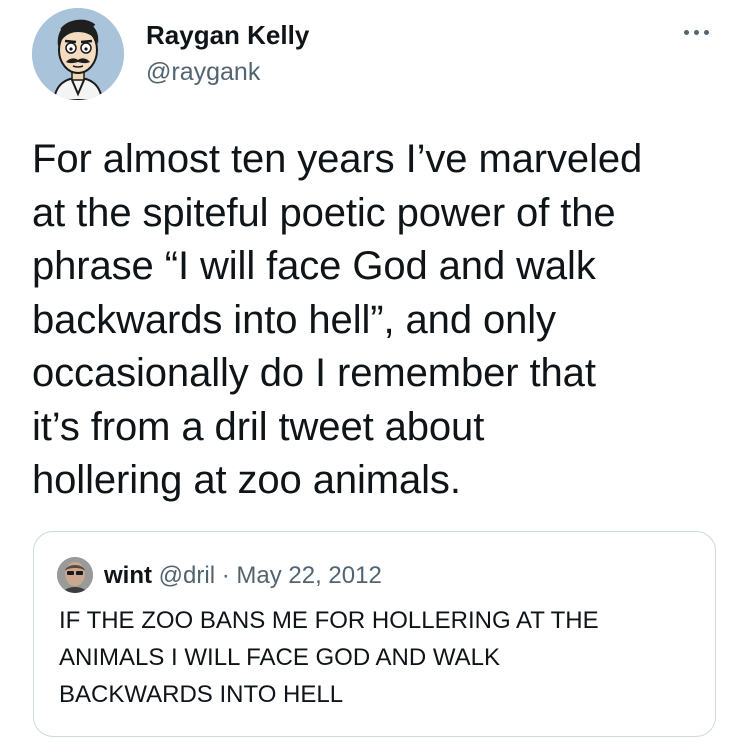 The height and width of the screenshot is (752, 750). Describe the element at coordinates (329, 620) in the screenshot. I see `quoted-text-line: IF THE ZOO BANS ME FOR HOLLERING AT THE` at that location.